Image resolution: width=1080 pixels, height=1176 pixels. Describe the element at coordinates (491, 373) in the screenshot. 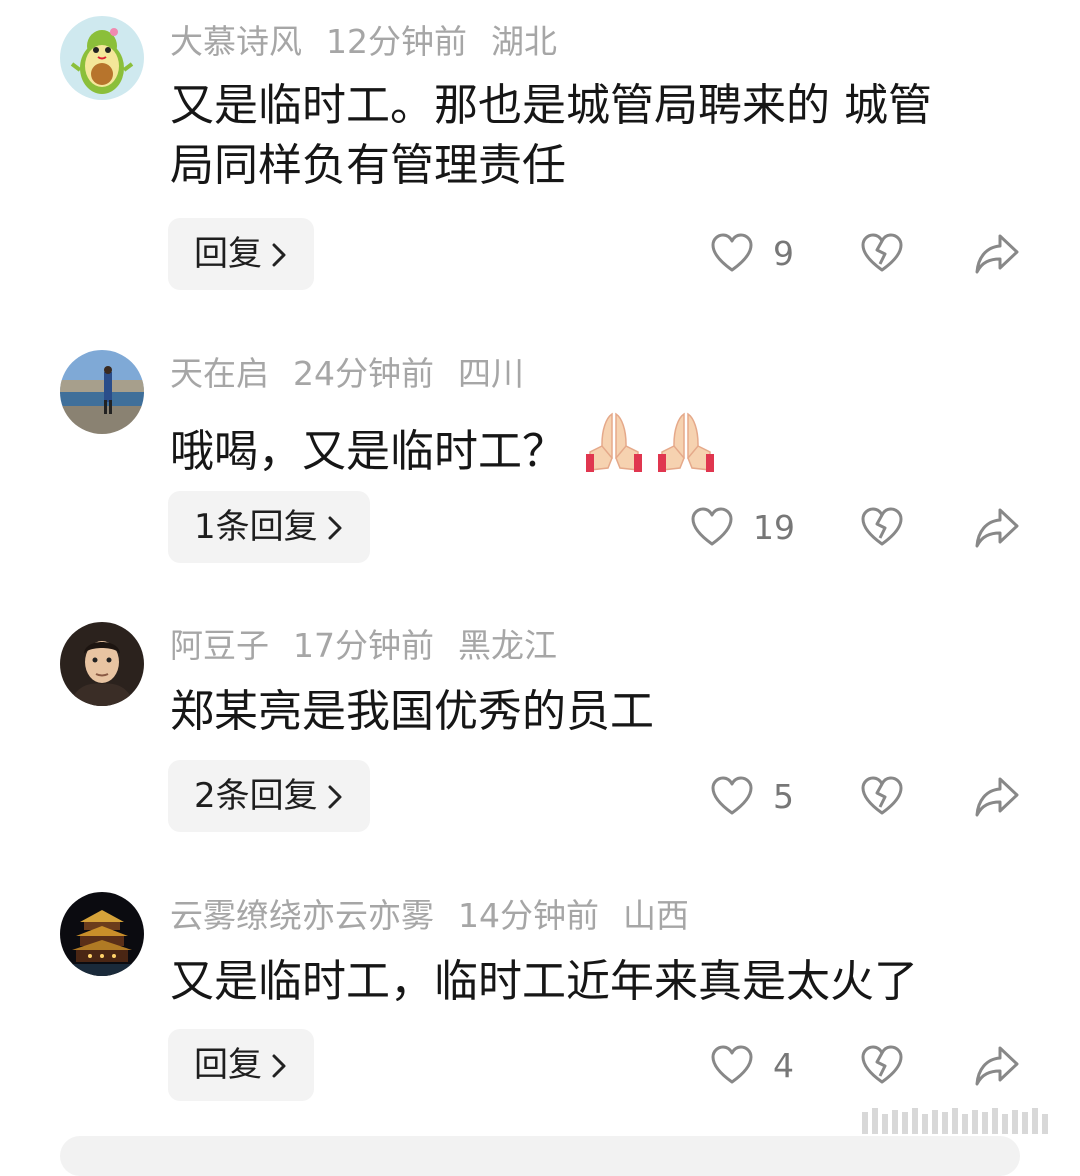

I see `location: 四川` at that location.